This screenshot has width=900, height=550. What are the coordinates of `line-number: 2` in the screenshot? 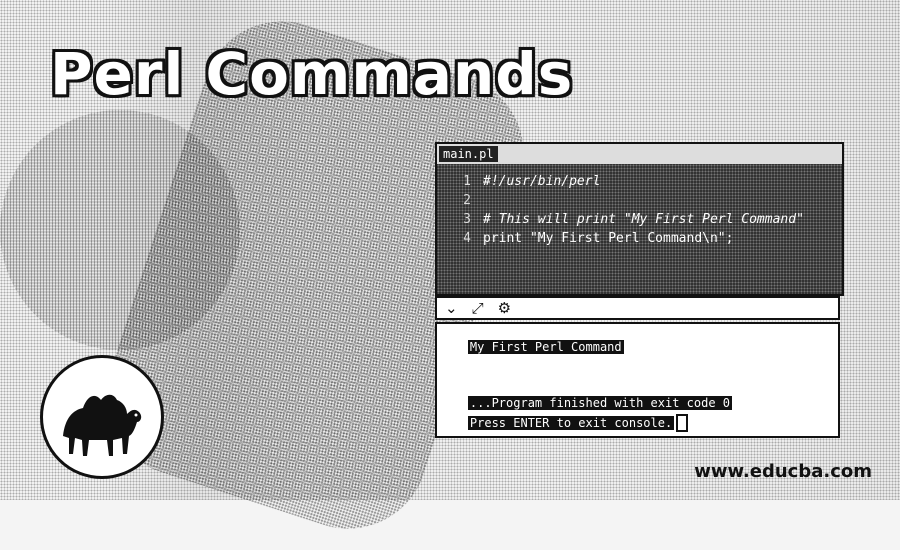 It's located at (467, 200).